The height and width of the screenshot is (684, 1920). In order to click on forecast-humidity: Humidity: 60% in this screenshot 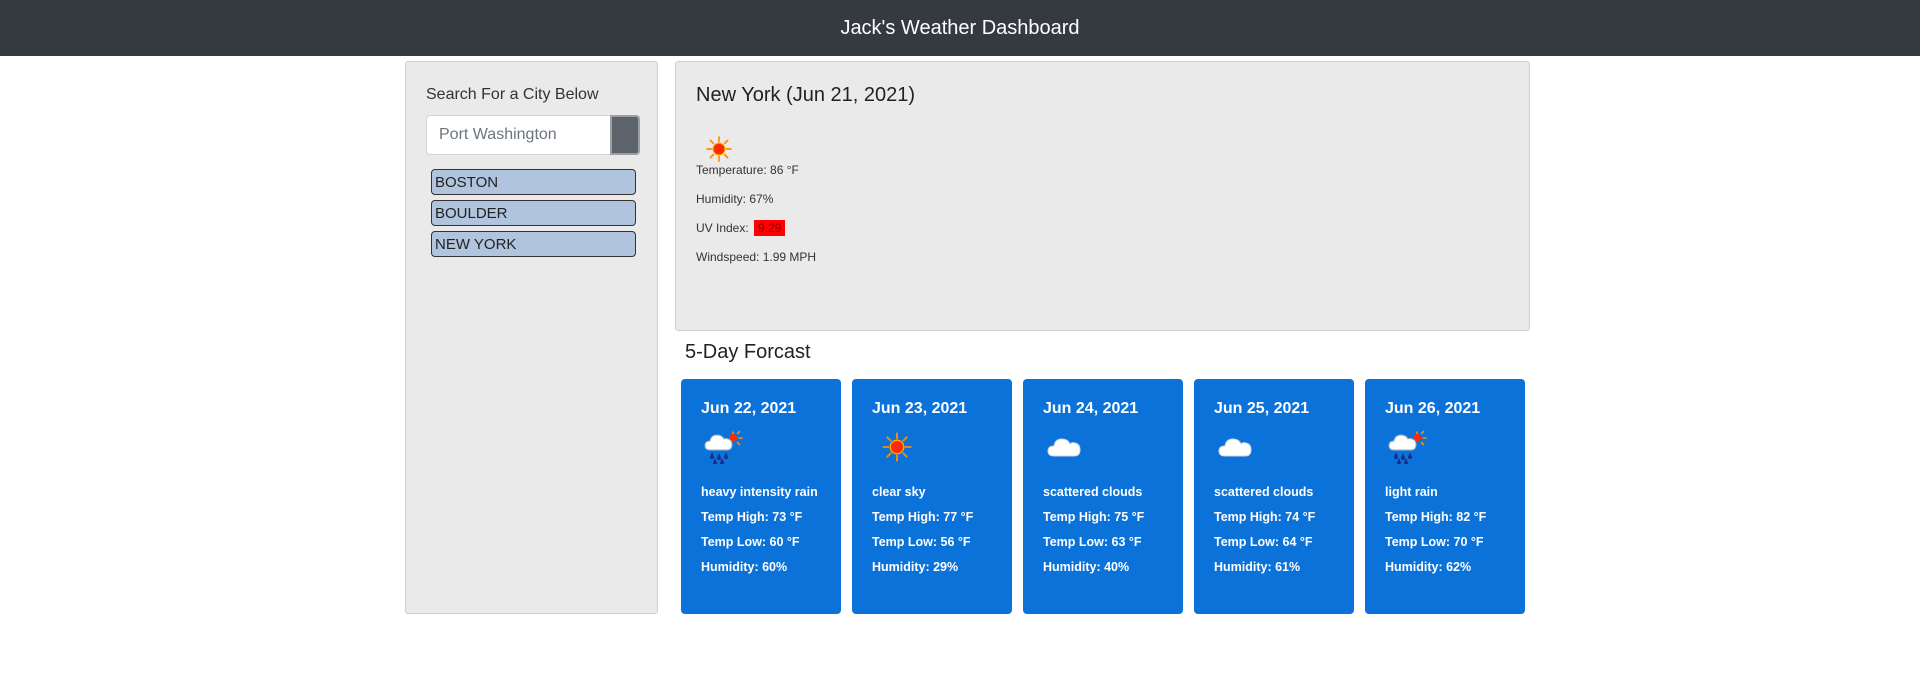, I will do `click(744, 567)`.